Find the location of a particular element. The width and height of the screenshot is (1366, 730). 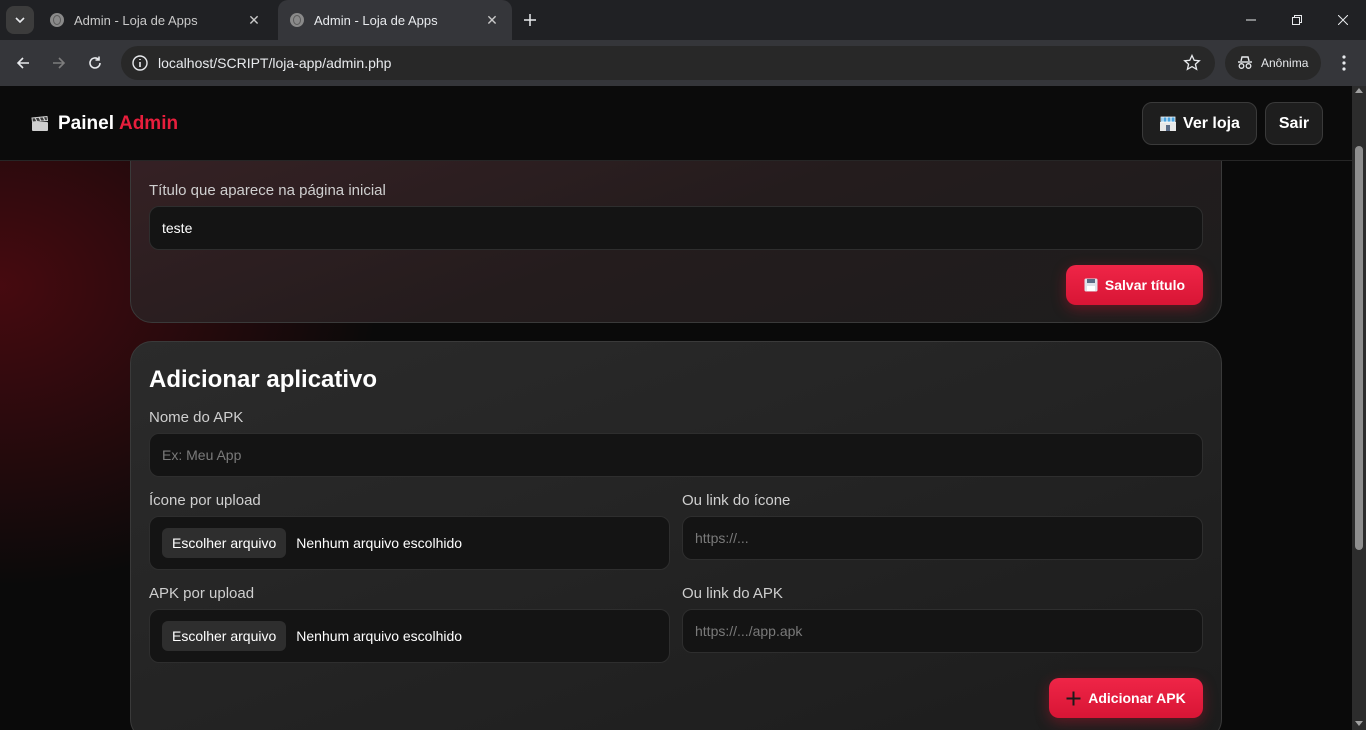

apk-link-input: https://.../app.apk is located at coordinates (942, 631).